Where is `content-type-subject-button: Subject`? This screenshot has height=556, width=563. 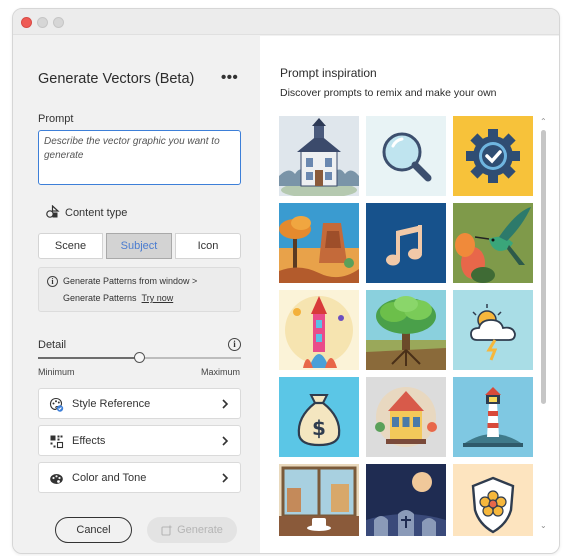 content-type-subject-button: Subject is located at coordinates (139, 246).